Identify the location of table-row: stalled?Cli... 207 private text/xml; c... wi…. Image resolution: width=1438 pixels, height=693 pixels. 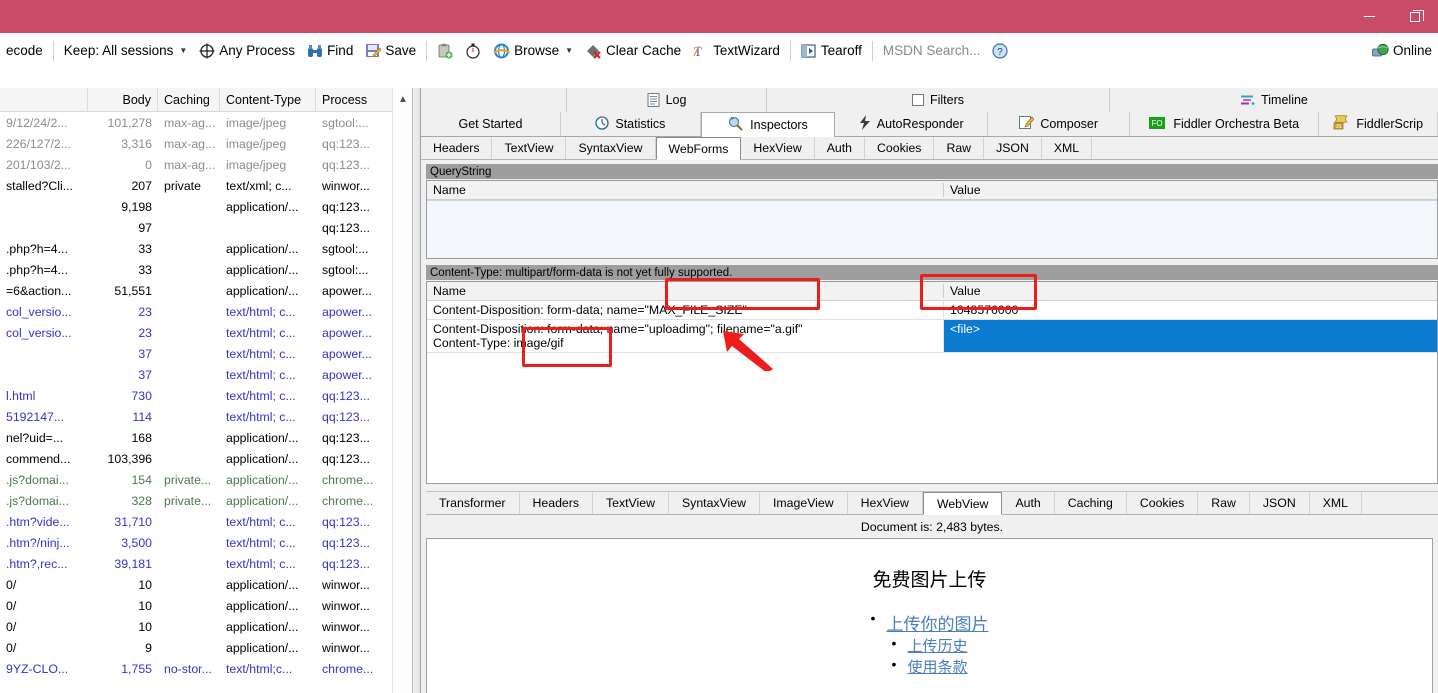
(206, 185).